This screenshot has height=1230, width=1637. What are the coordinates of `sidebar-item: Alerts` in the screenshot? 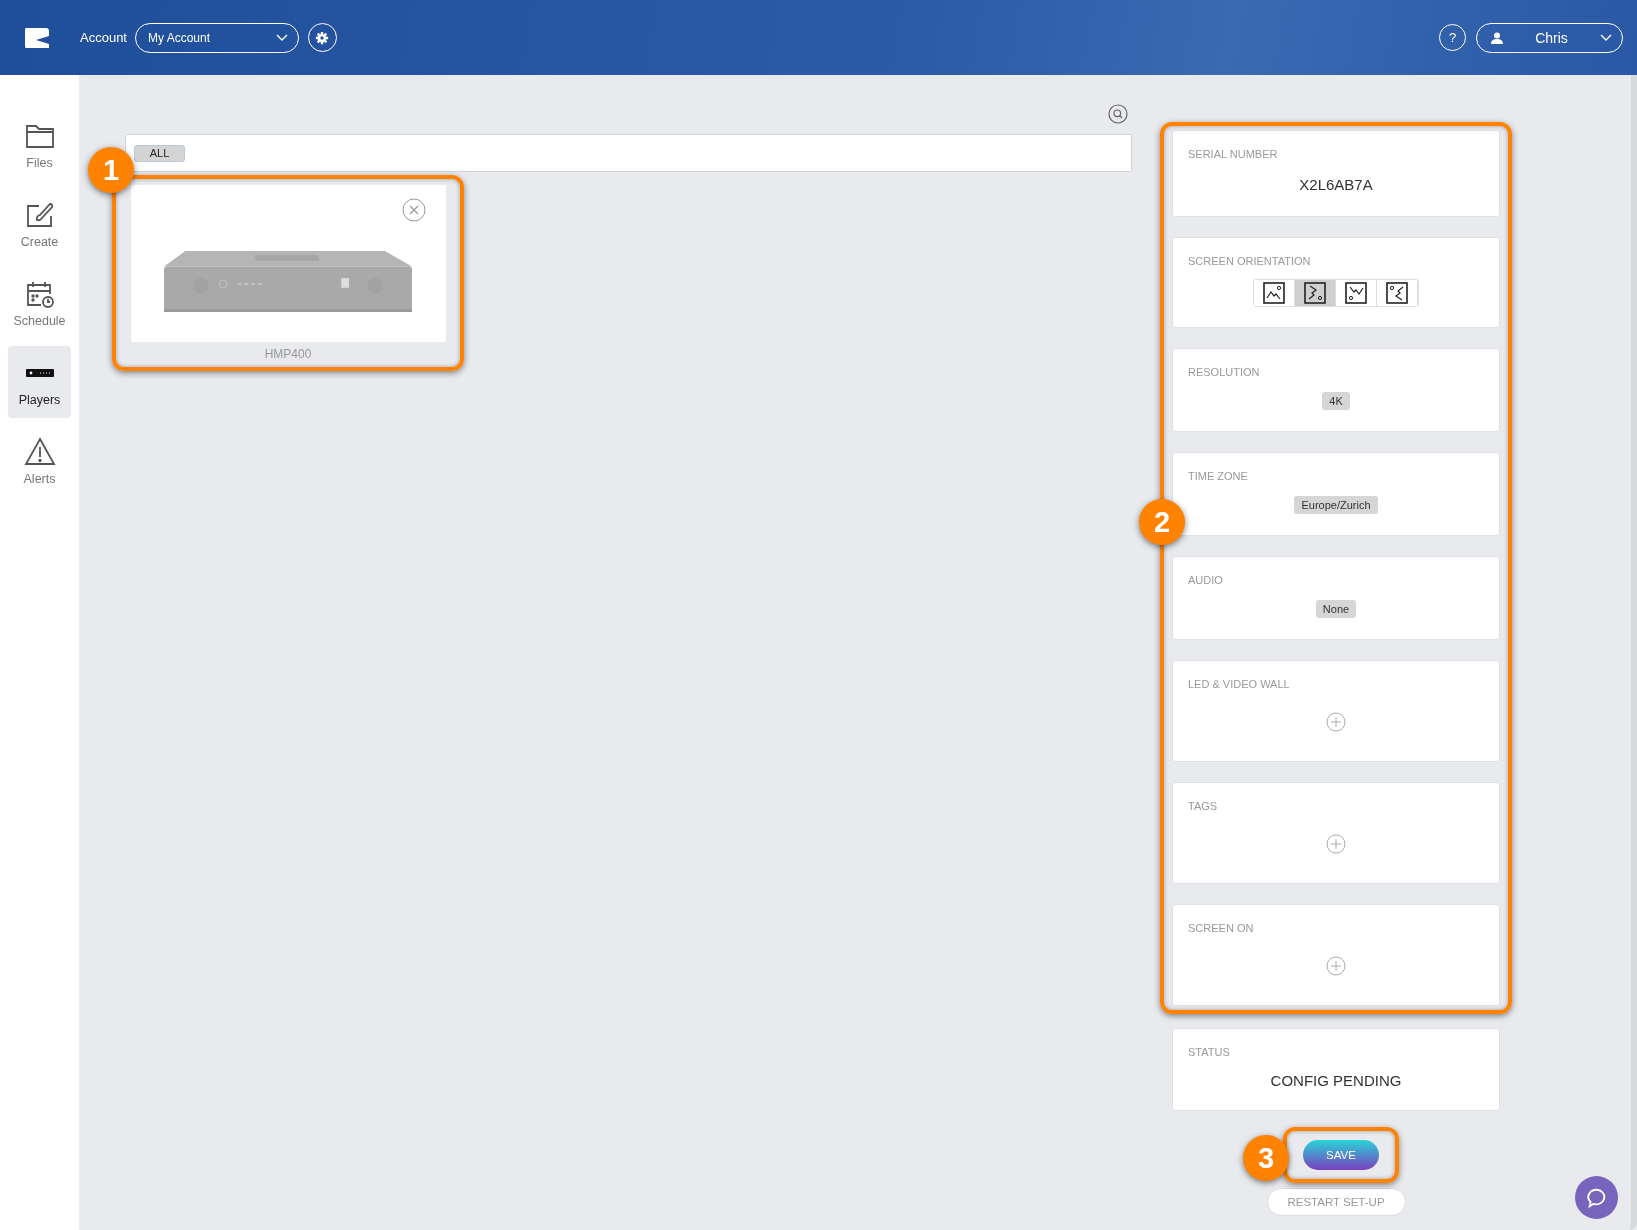 It's located at (39, 461).